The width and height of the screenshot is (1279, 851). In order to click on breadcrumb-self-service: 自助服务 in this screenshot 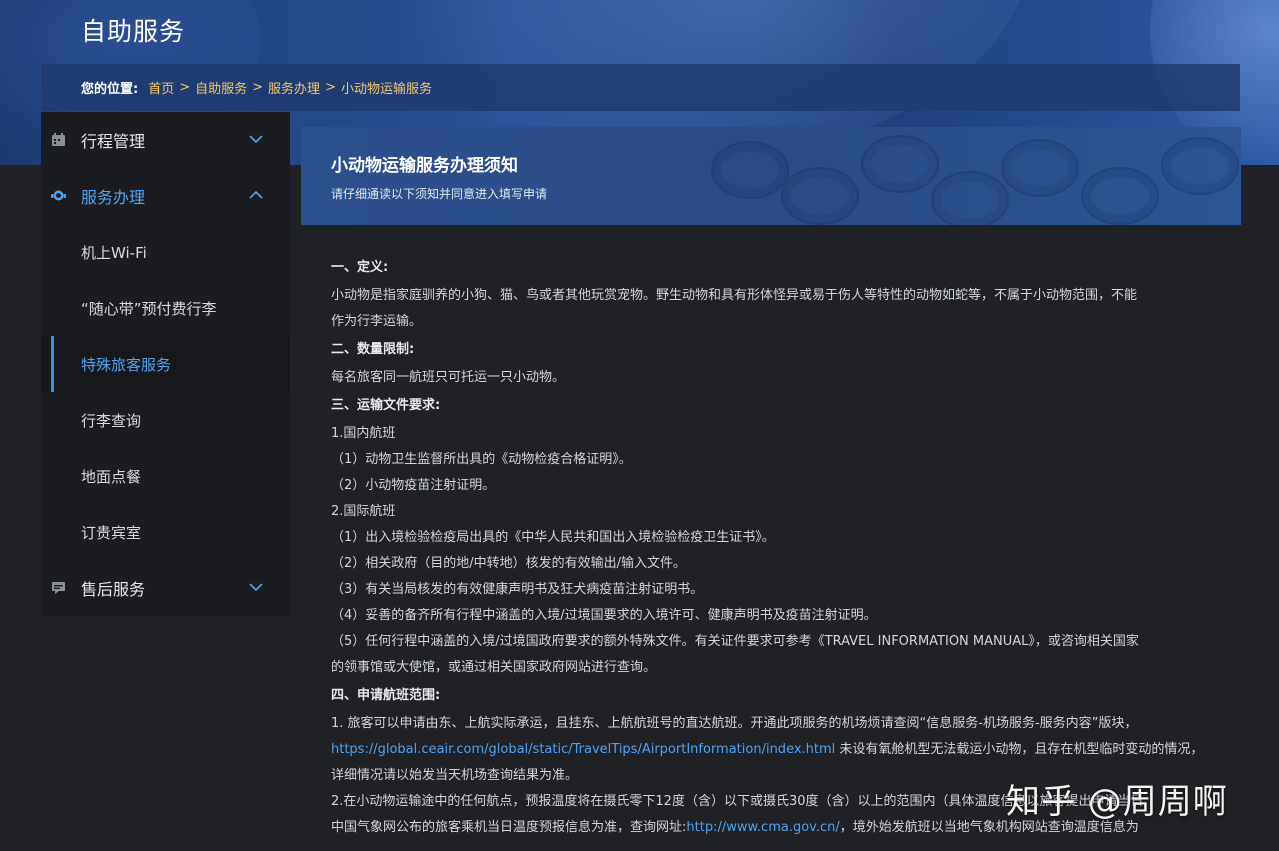, I will do `click(221, 87)`.